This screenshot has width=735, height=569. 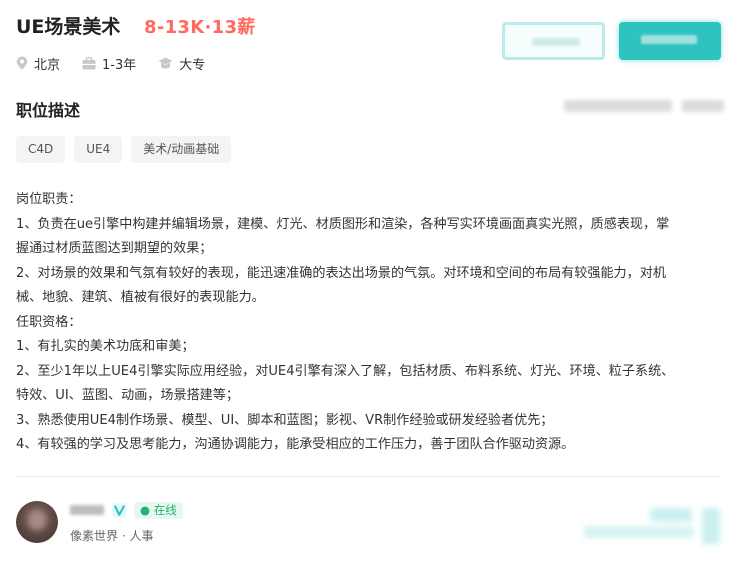 I want to click on description-line: 握通过材质蓝图达到期望的效果；, so click(x=114, y=248).